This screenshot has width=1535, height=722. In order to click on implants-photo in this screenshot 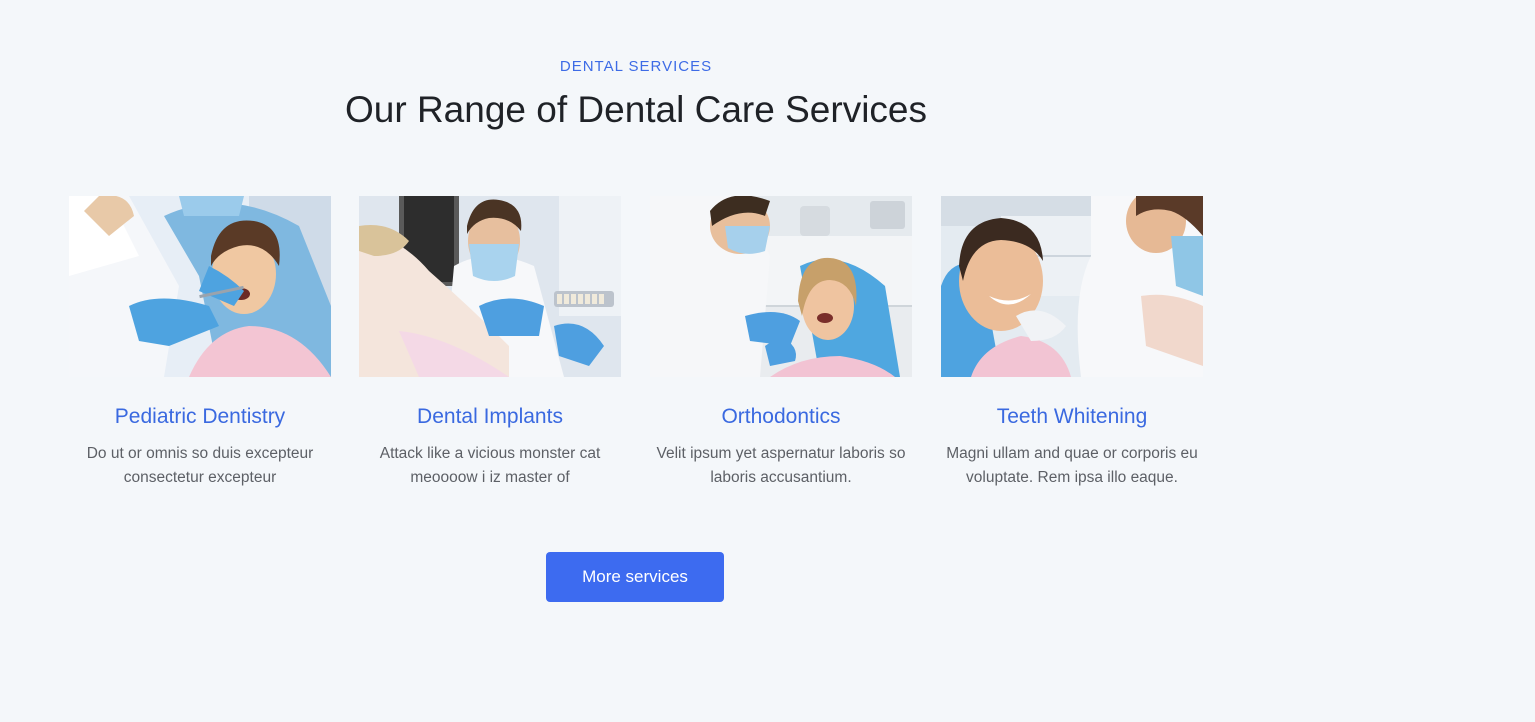, I will do `click(490, 286)`.